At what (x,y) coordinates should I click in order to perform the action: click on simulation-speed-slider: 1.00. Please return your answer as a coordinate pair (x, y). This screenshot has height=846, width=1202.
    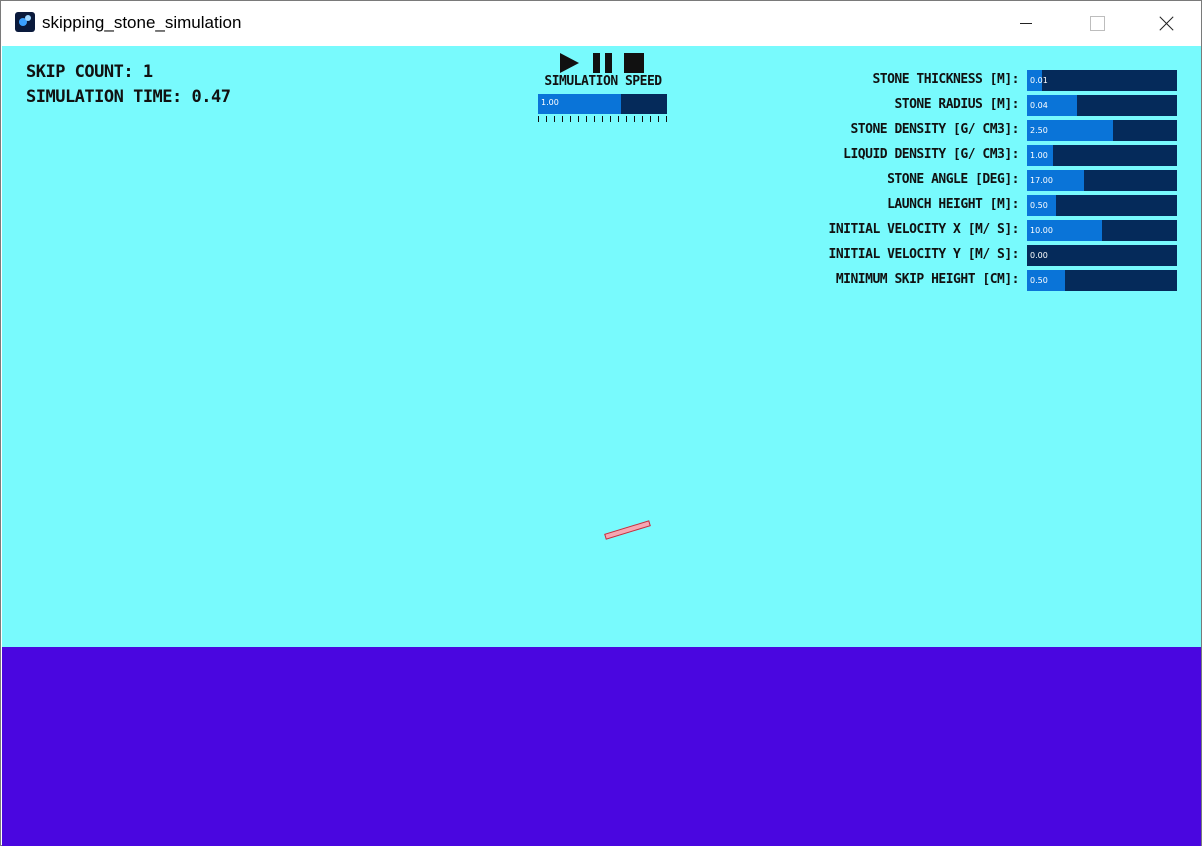
    Looking at the image, I should click on (602, 104).